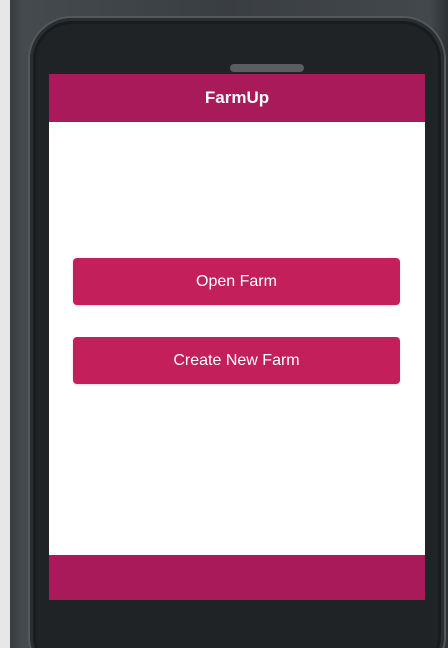 The image size is (448, 648). I want to click on app-footer, so click(237, 577).